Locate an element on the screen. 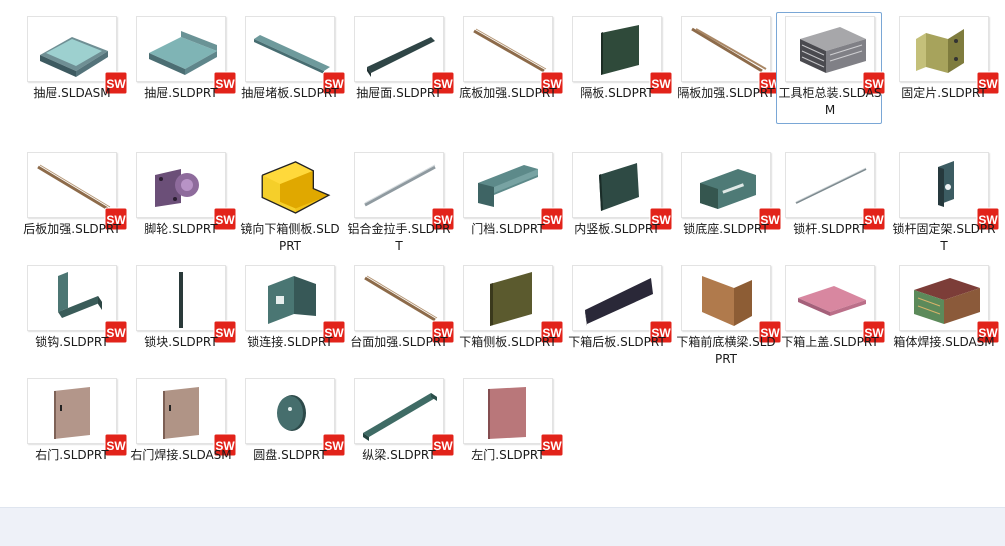 This screenshot has height=546, width=1005. file-name-label: 隔板.SLDPRT is located at coordinates (617, 93).